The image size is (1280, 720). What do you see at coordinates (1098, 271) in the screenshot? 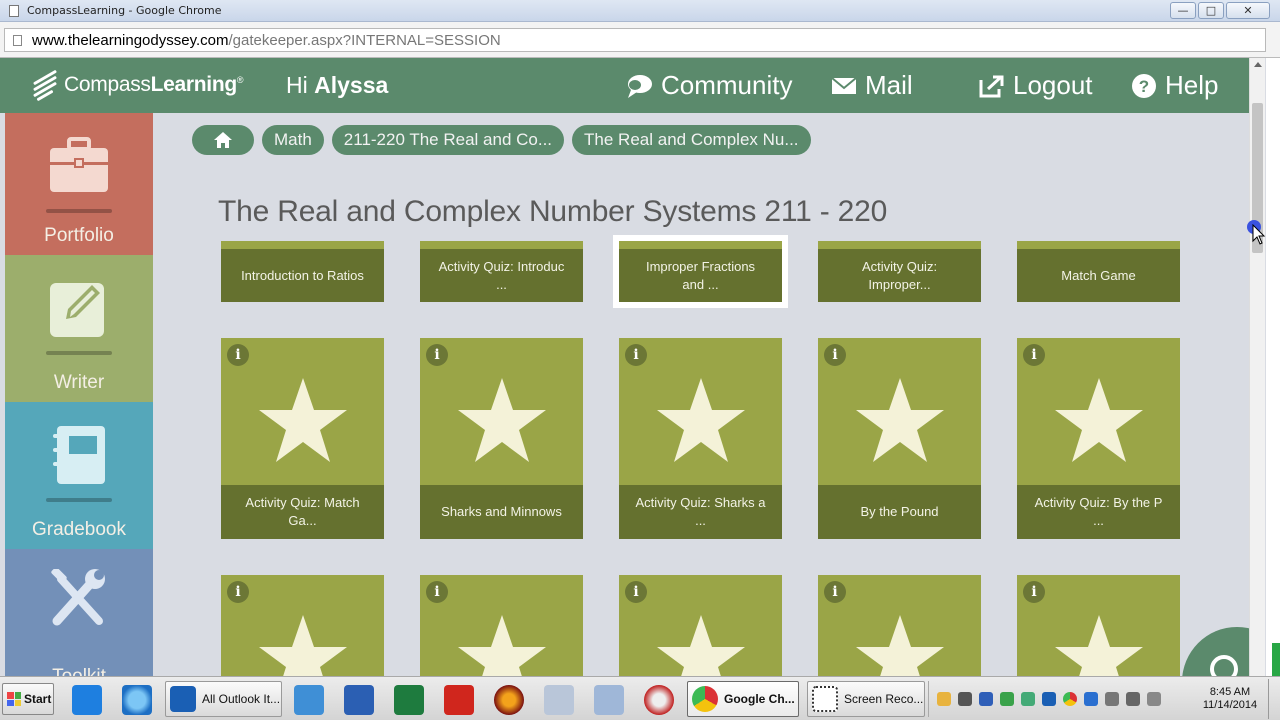
I see `activity-card: Match Game` at bounding box center [1098, 271].